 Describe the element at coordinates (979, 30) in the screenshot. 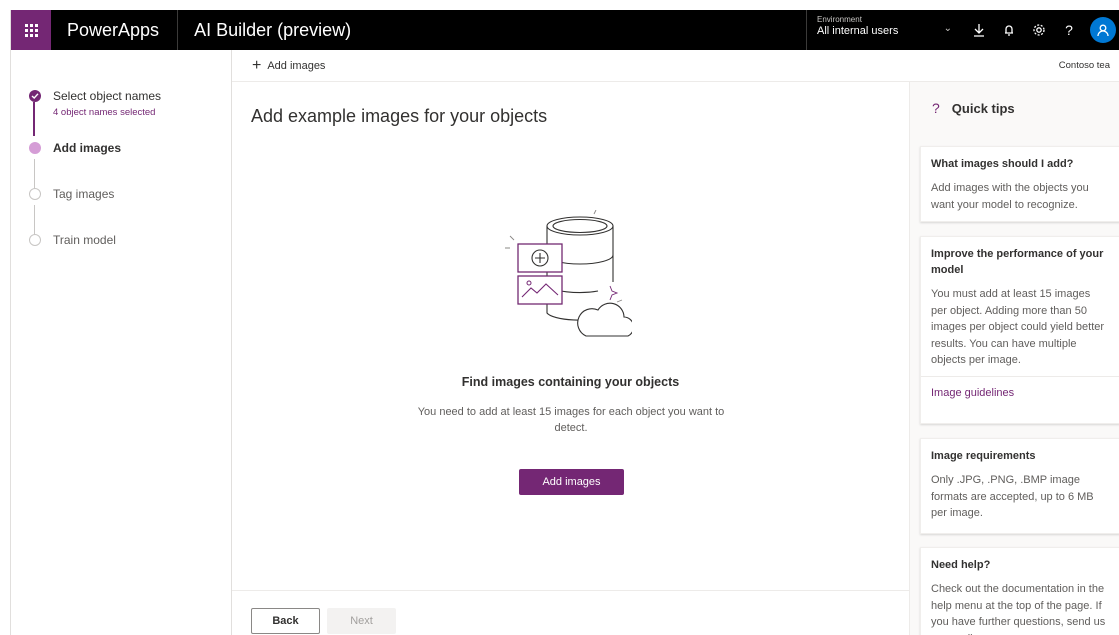

I see `download-icon` at that location.